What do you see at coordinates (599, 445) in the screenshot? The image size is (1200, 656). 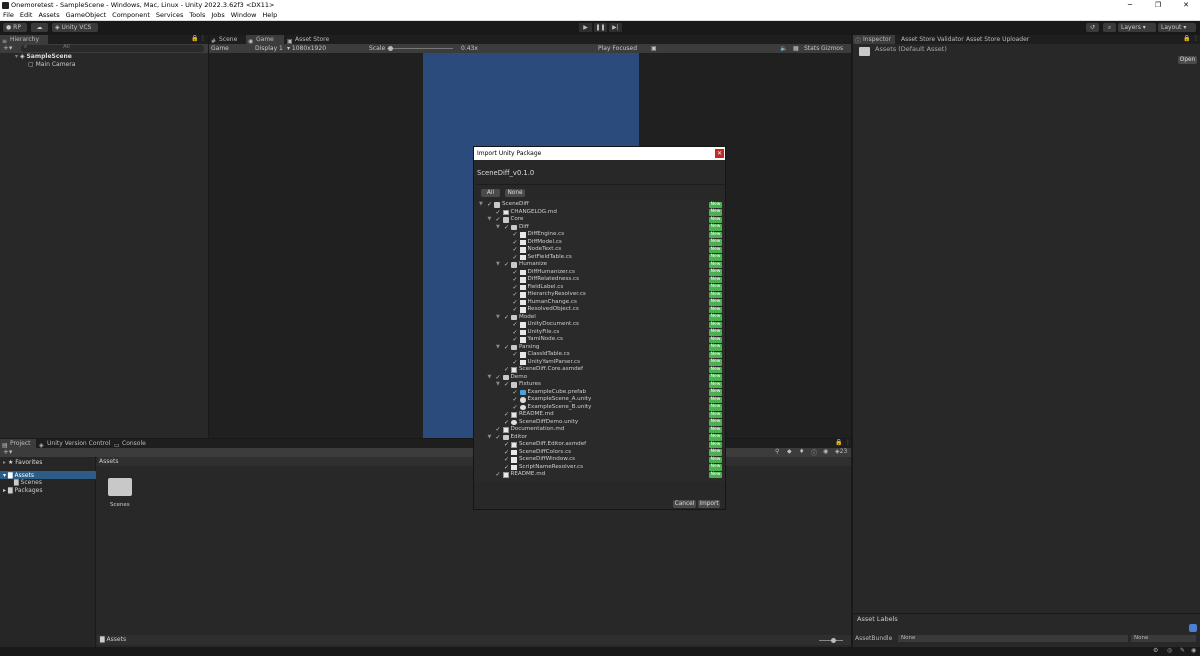 I see `package-tree-row: ✓ SceneDiff.Editor.asmdef New` at bounding box center [599, 445].